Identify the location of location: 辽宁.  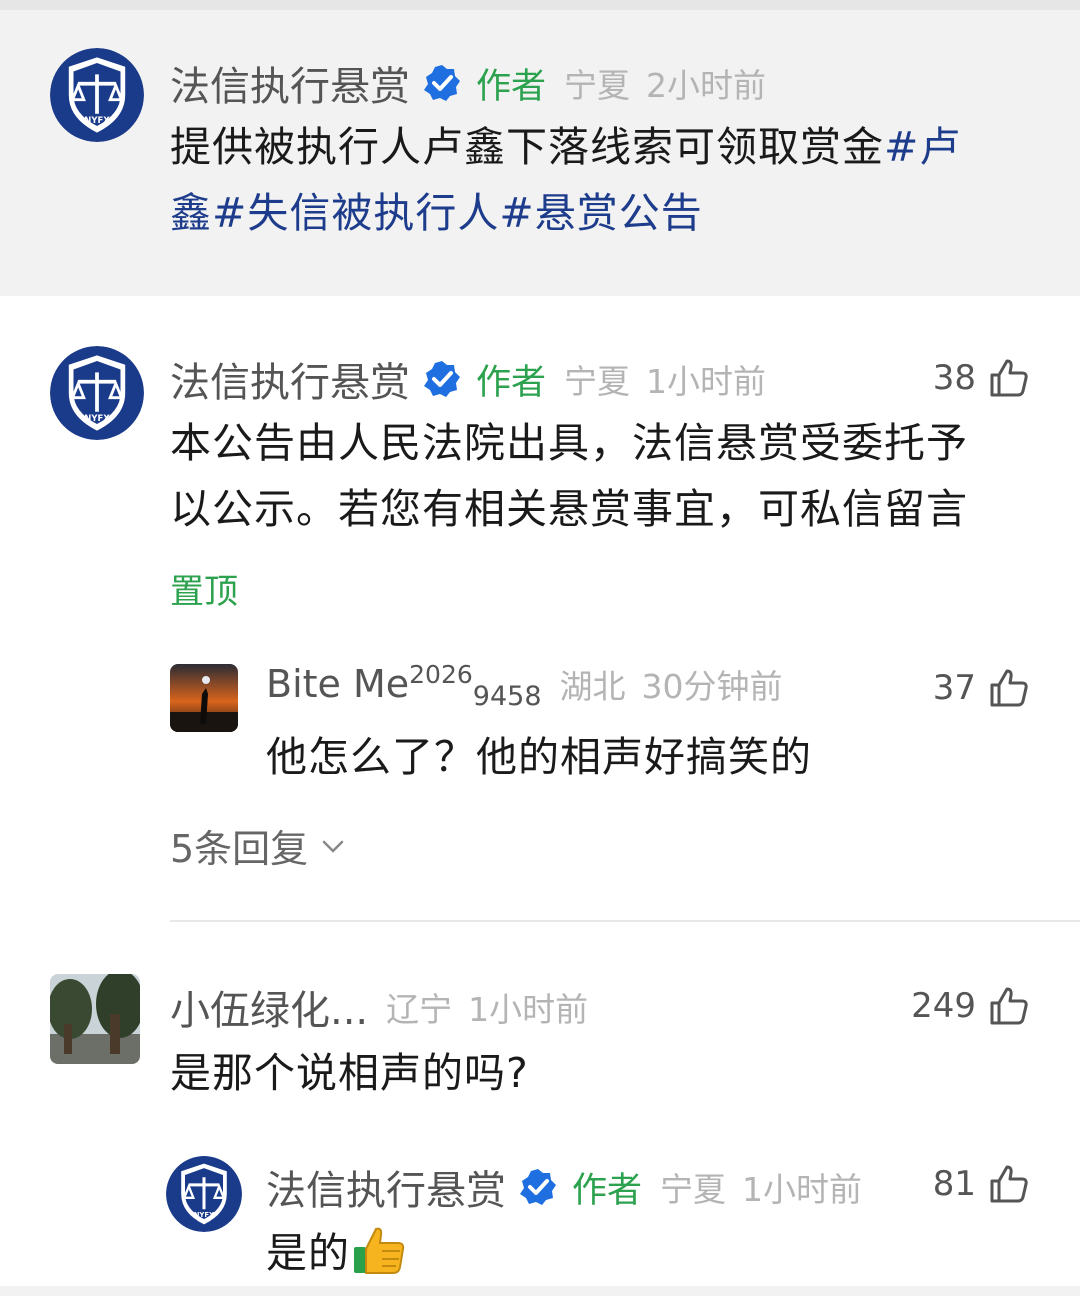
(419, 1009).